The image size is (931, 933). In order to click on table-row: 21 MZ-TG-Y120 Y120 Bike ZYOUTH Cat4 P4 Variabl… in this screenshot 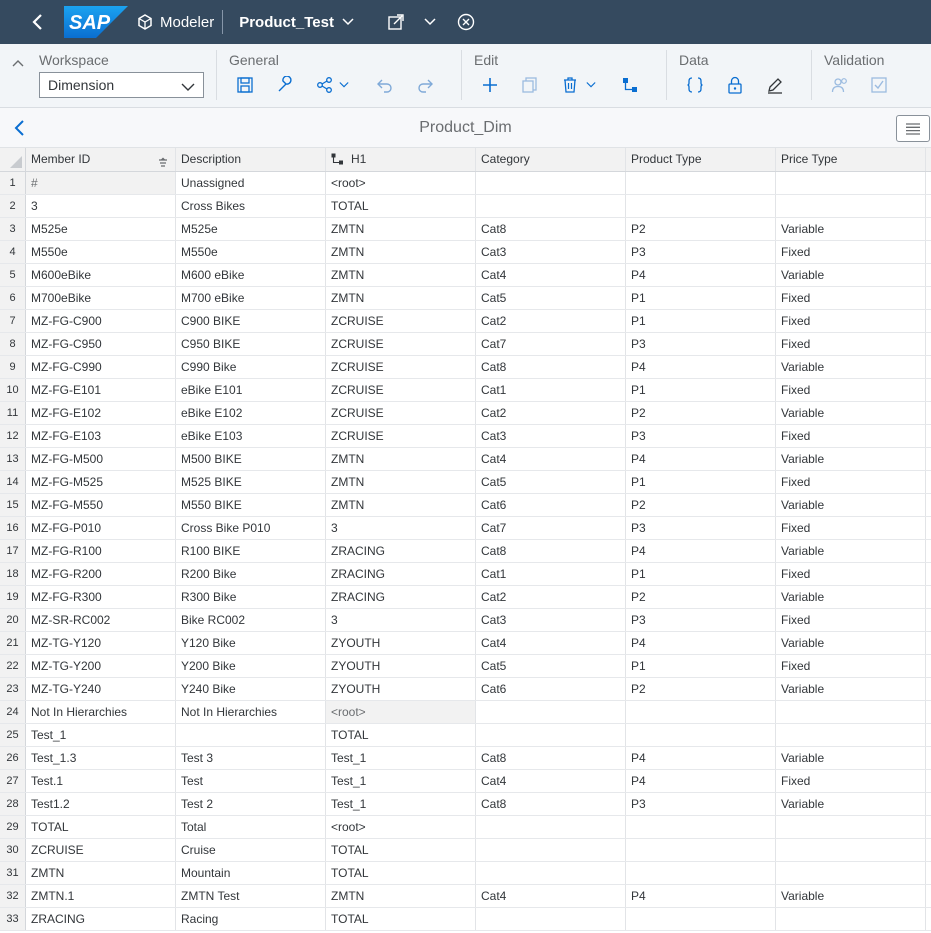, I will do `click(465, 643)`.